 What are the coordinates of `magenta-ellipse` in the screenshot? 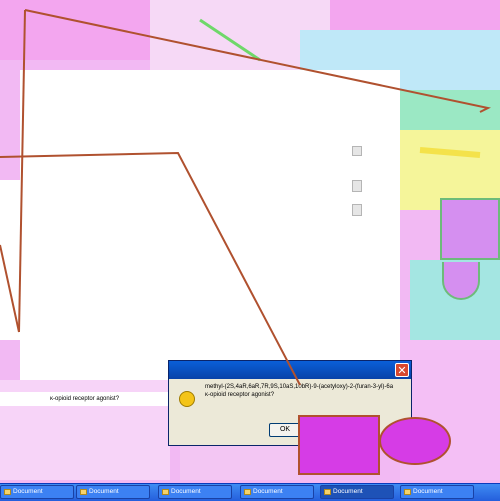 It's located at (415, 441).